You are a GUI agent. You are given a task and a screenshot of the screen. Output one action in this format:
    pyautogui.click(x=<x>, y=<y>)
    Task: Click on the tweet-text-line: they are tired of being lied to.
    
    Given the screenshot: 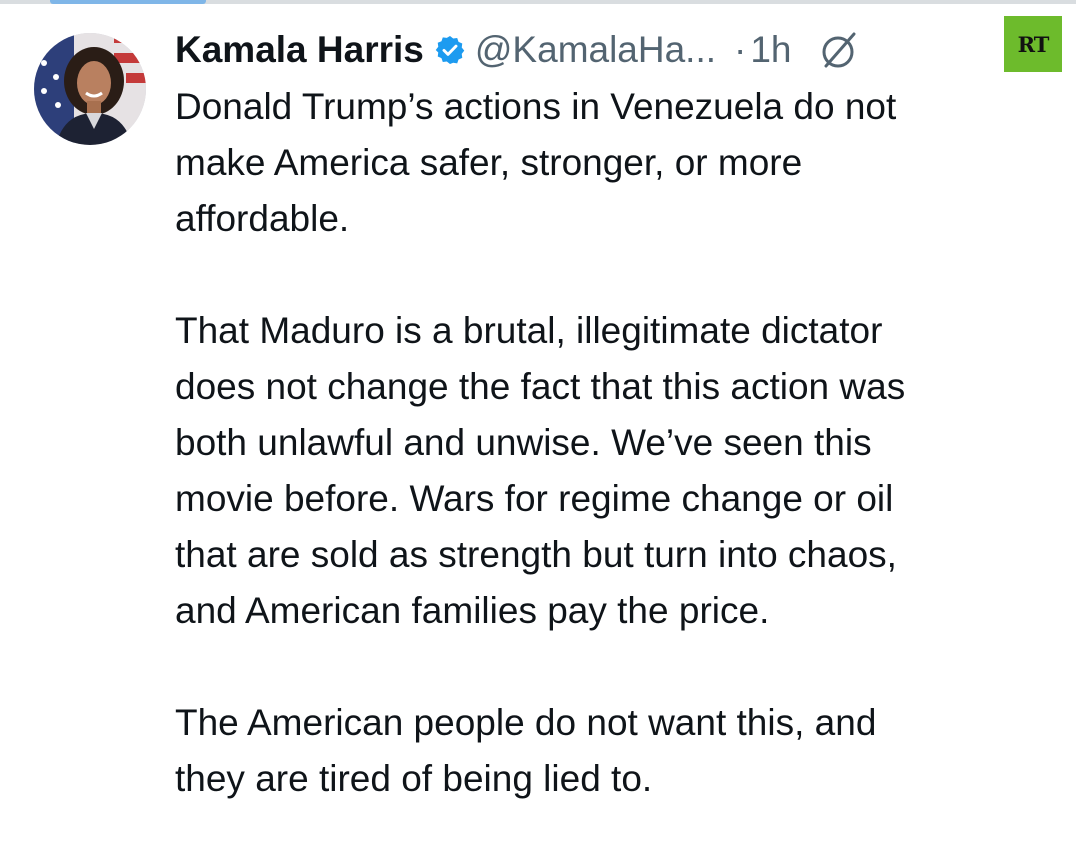 What is the action you would take?
    pyautogui.click(x=414, y=778)
    